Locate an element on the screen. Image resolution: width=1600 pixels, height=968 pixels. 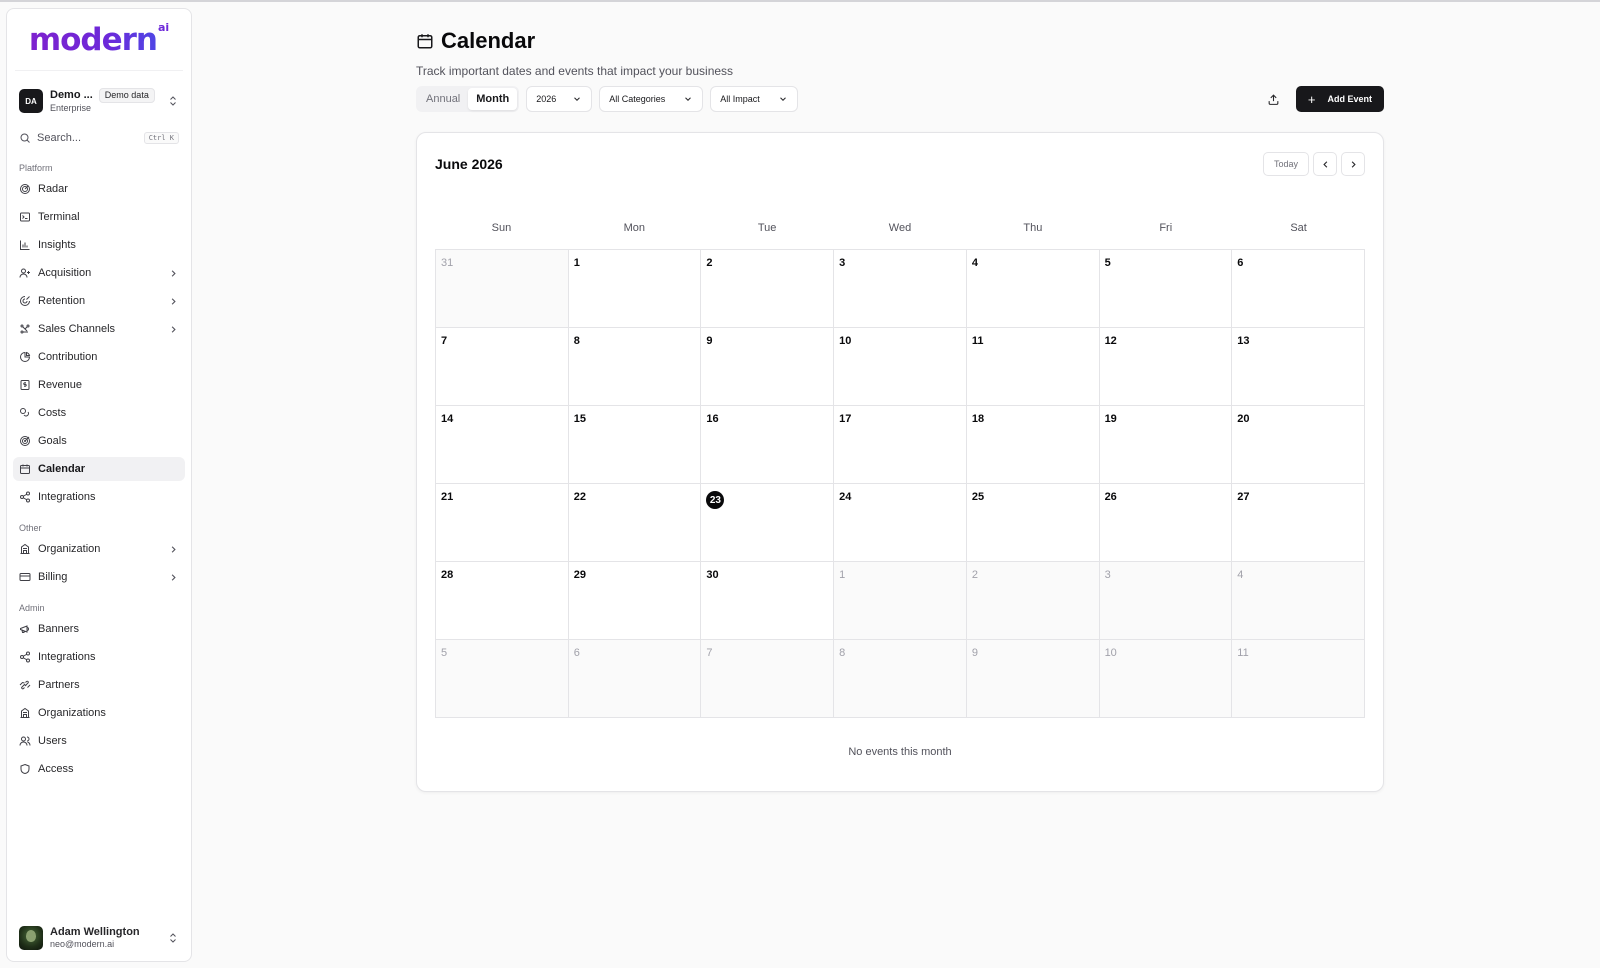
sidebar-item-goals: Goals is located at coordinates (99, 441).